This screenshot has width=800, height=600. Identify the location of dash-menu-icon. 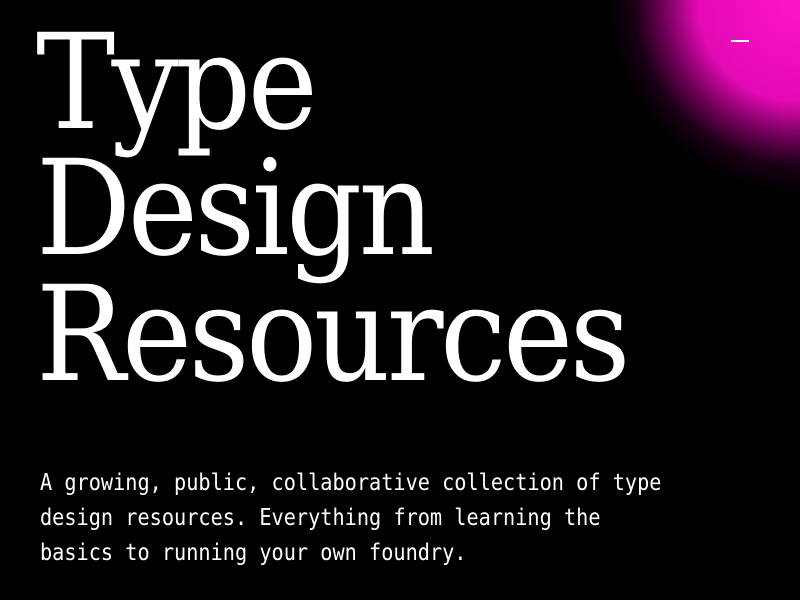
(740, 41).